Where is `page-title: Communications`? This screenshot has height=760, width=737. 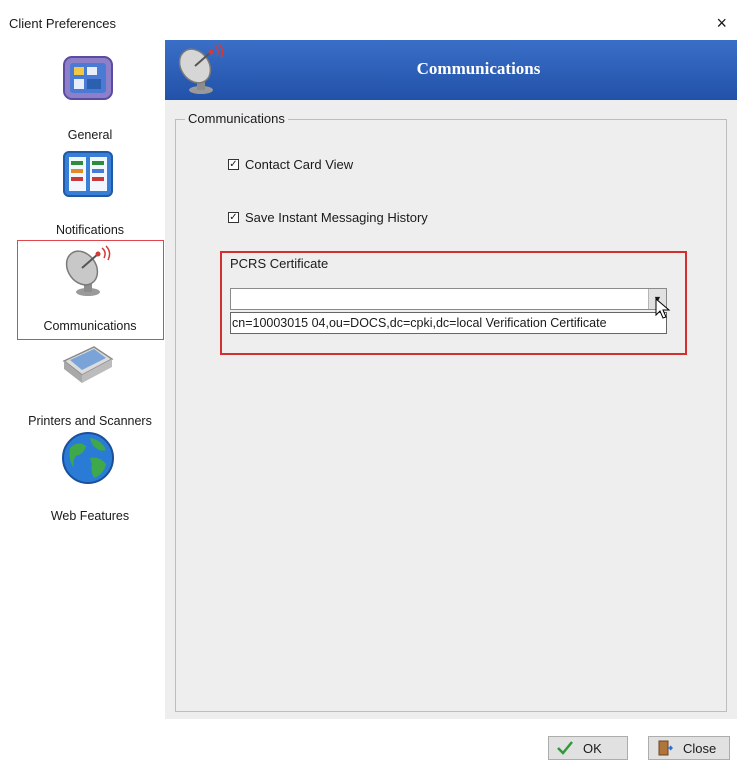 page-title: Communications is located at coordinates (478, 68).